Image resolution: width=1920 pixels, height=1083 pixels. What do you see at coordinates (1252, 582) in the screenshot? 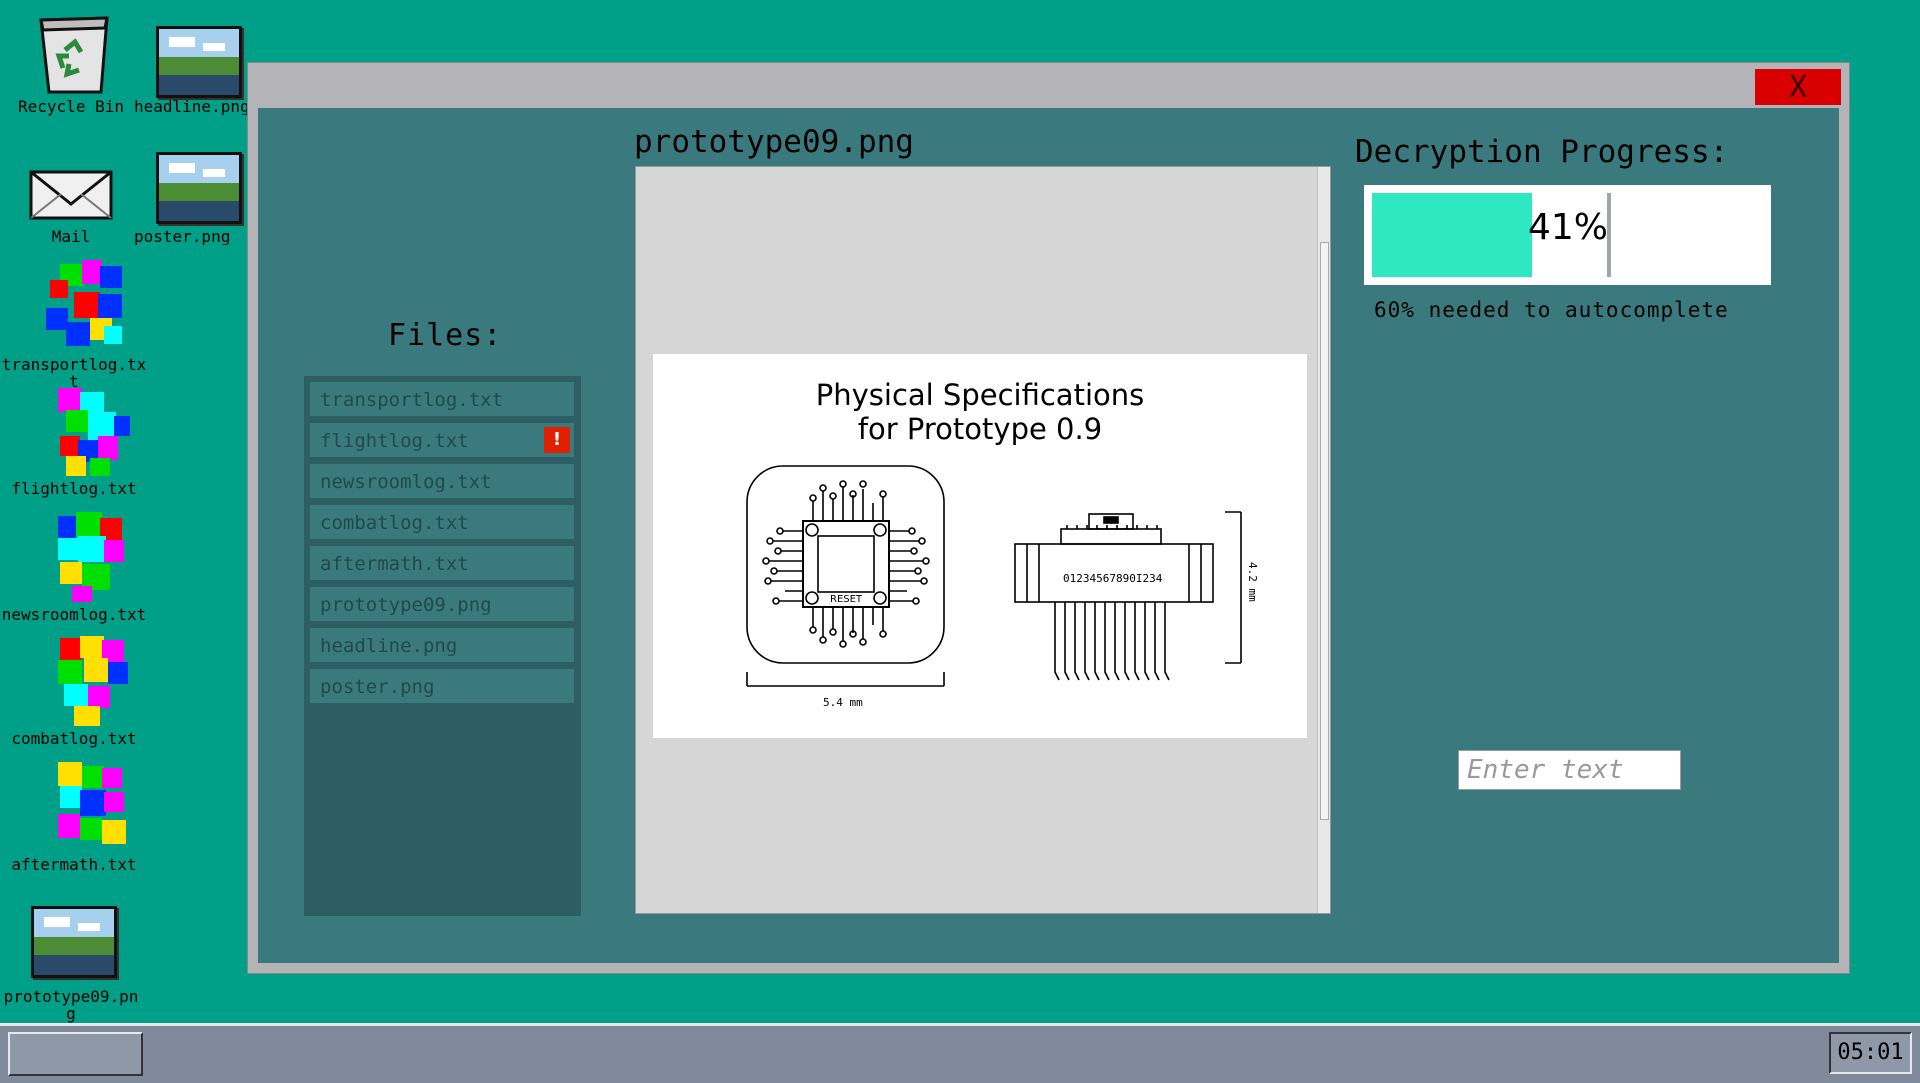
I see `height-dimension-label: 4.2 mm` at bounding box center [1252, 582].